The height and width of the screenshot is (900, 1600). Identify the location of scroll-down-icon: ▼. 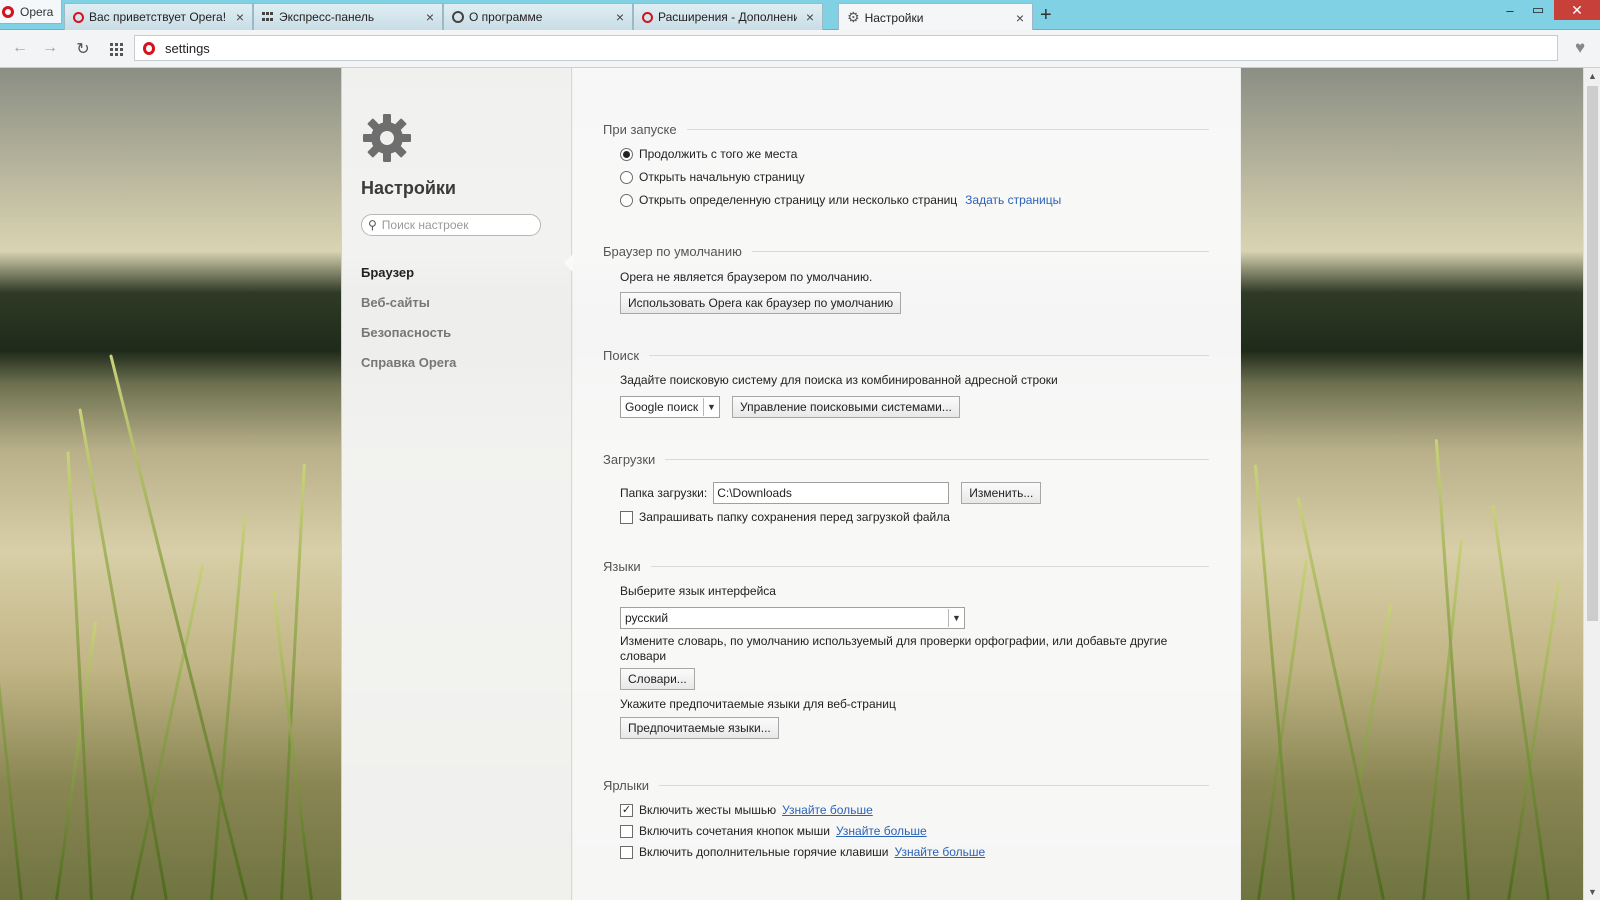
(1592, 892).